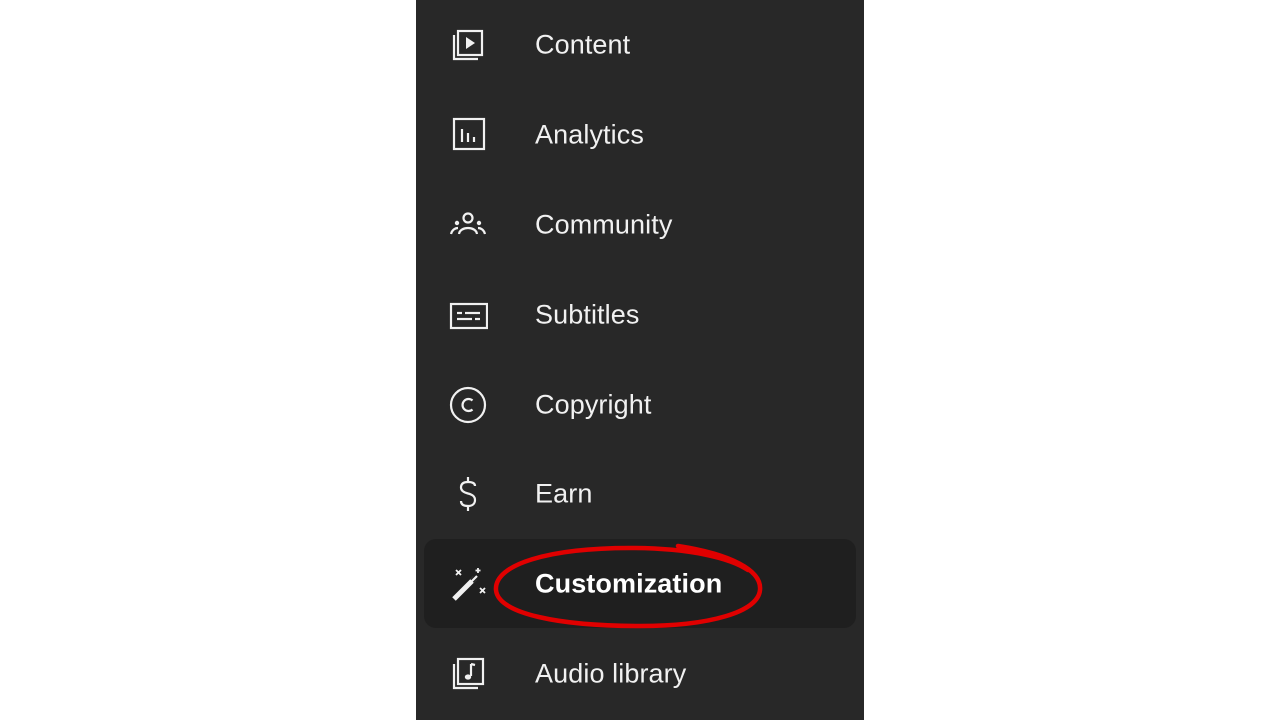 The width and height of the screenshot is (1280, 720). I want to click on video-library-icon, so click(468, 45).